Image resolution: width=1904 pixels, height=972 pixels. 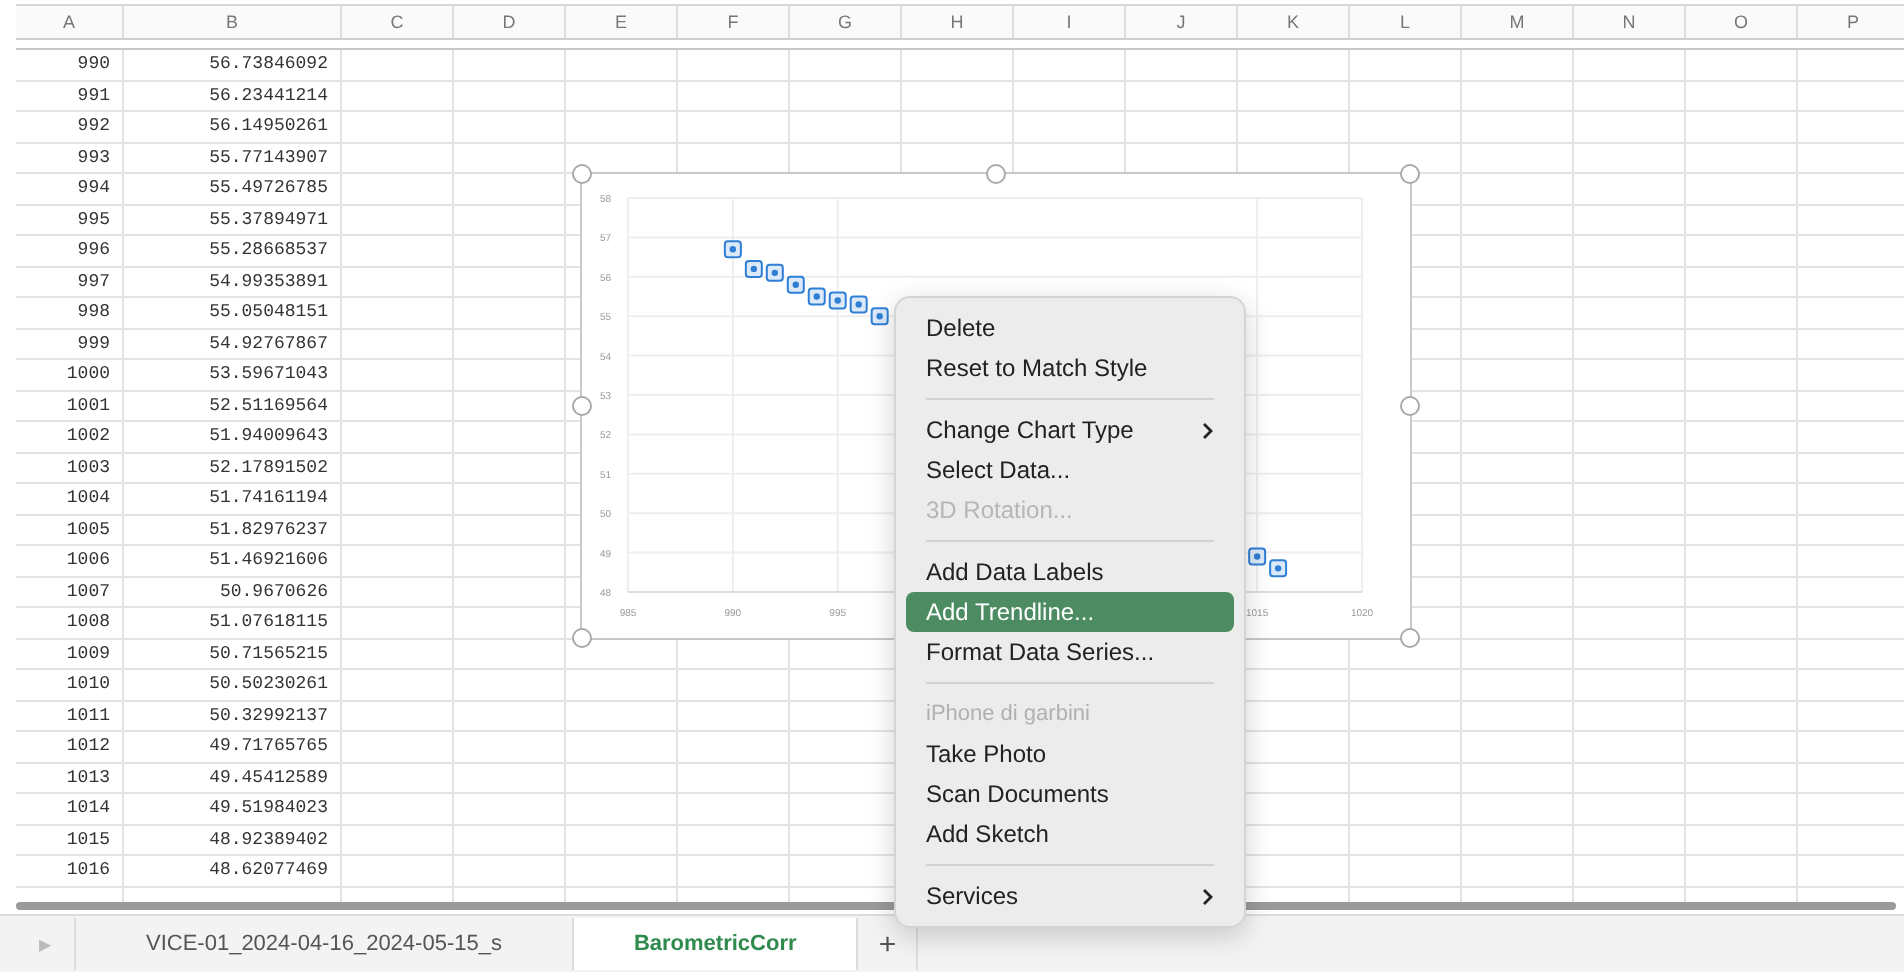 What do you see at coordinates (622, 22) in the screenshot?
I see `column-header: E` at bounding box center [622, 22].